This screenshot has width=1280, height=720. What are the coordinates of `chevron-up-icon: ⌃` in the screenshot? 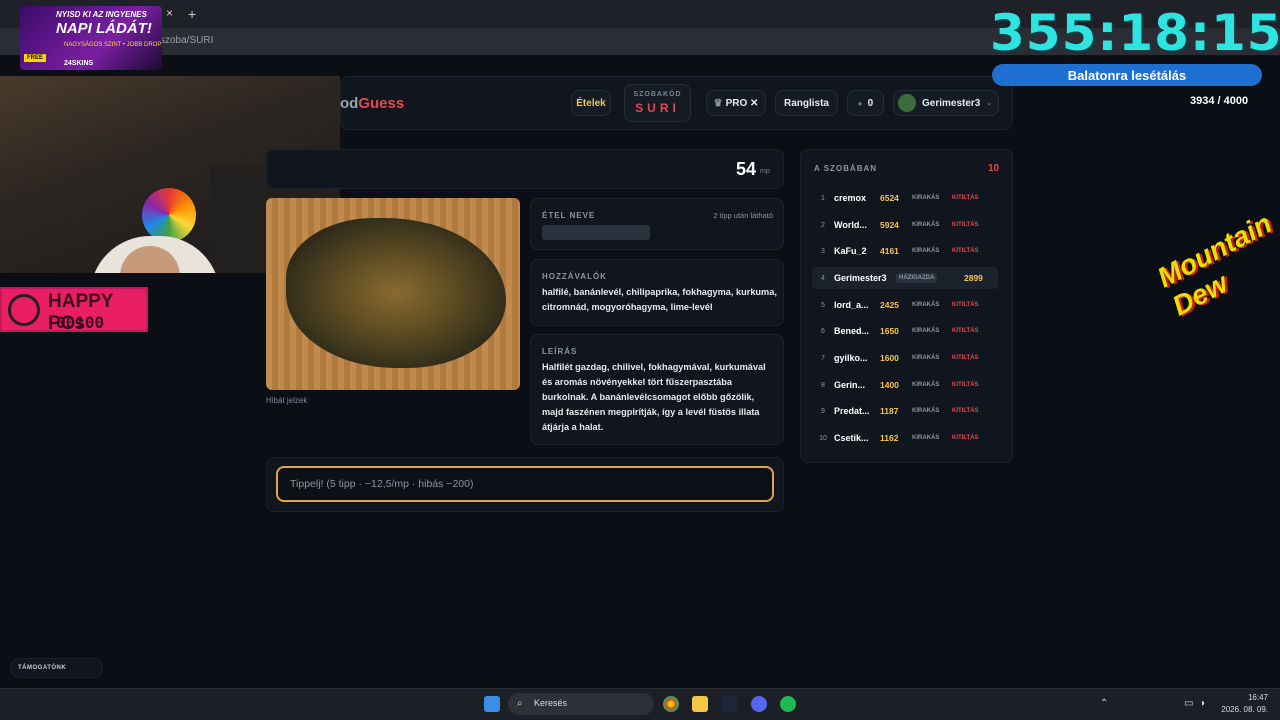 It's located at (1104, 703).